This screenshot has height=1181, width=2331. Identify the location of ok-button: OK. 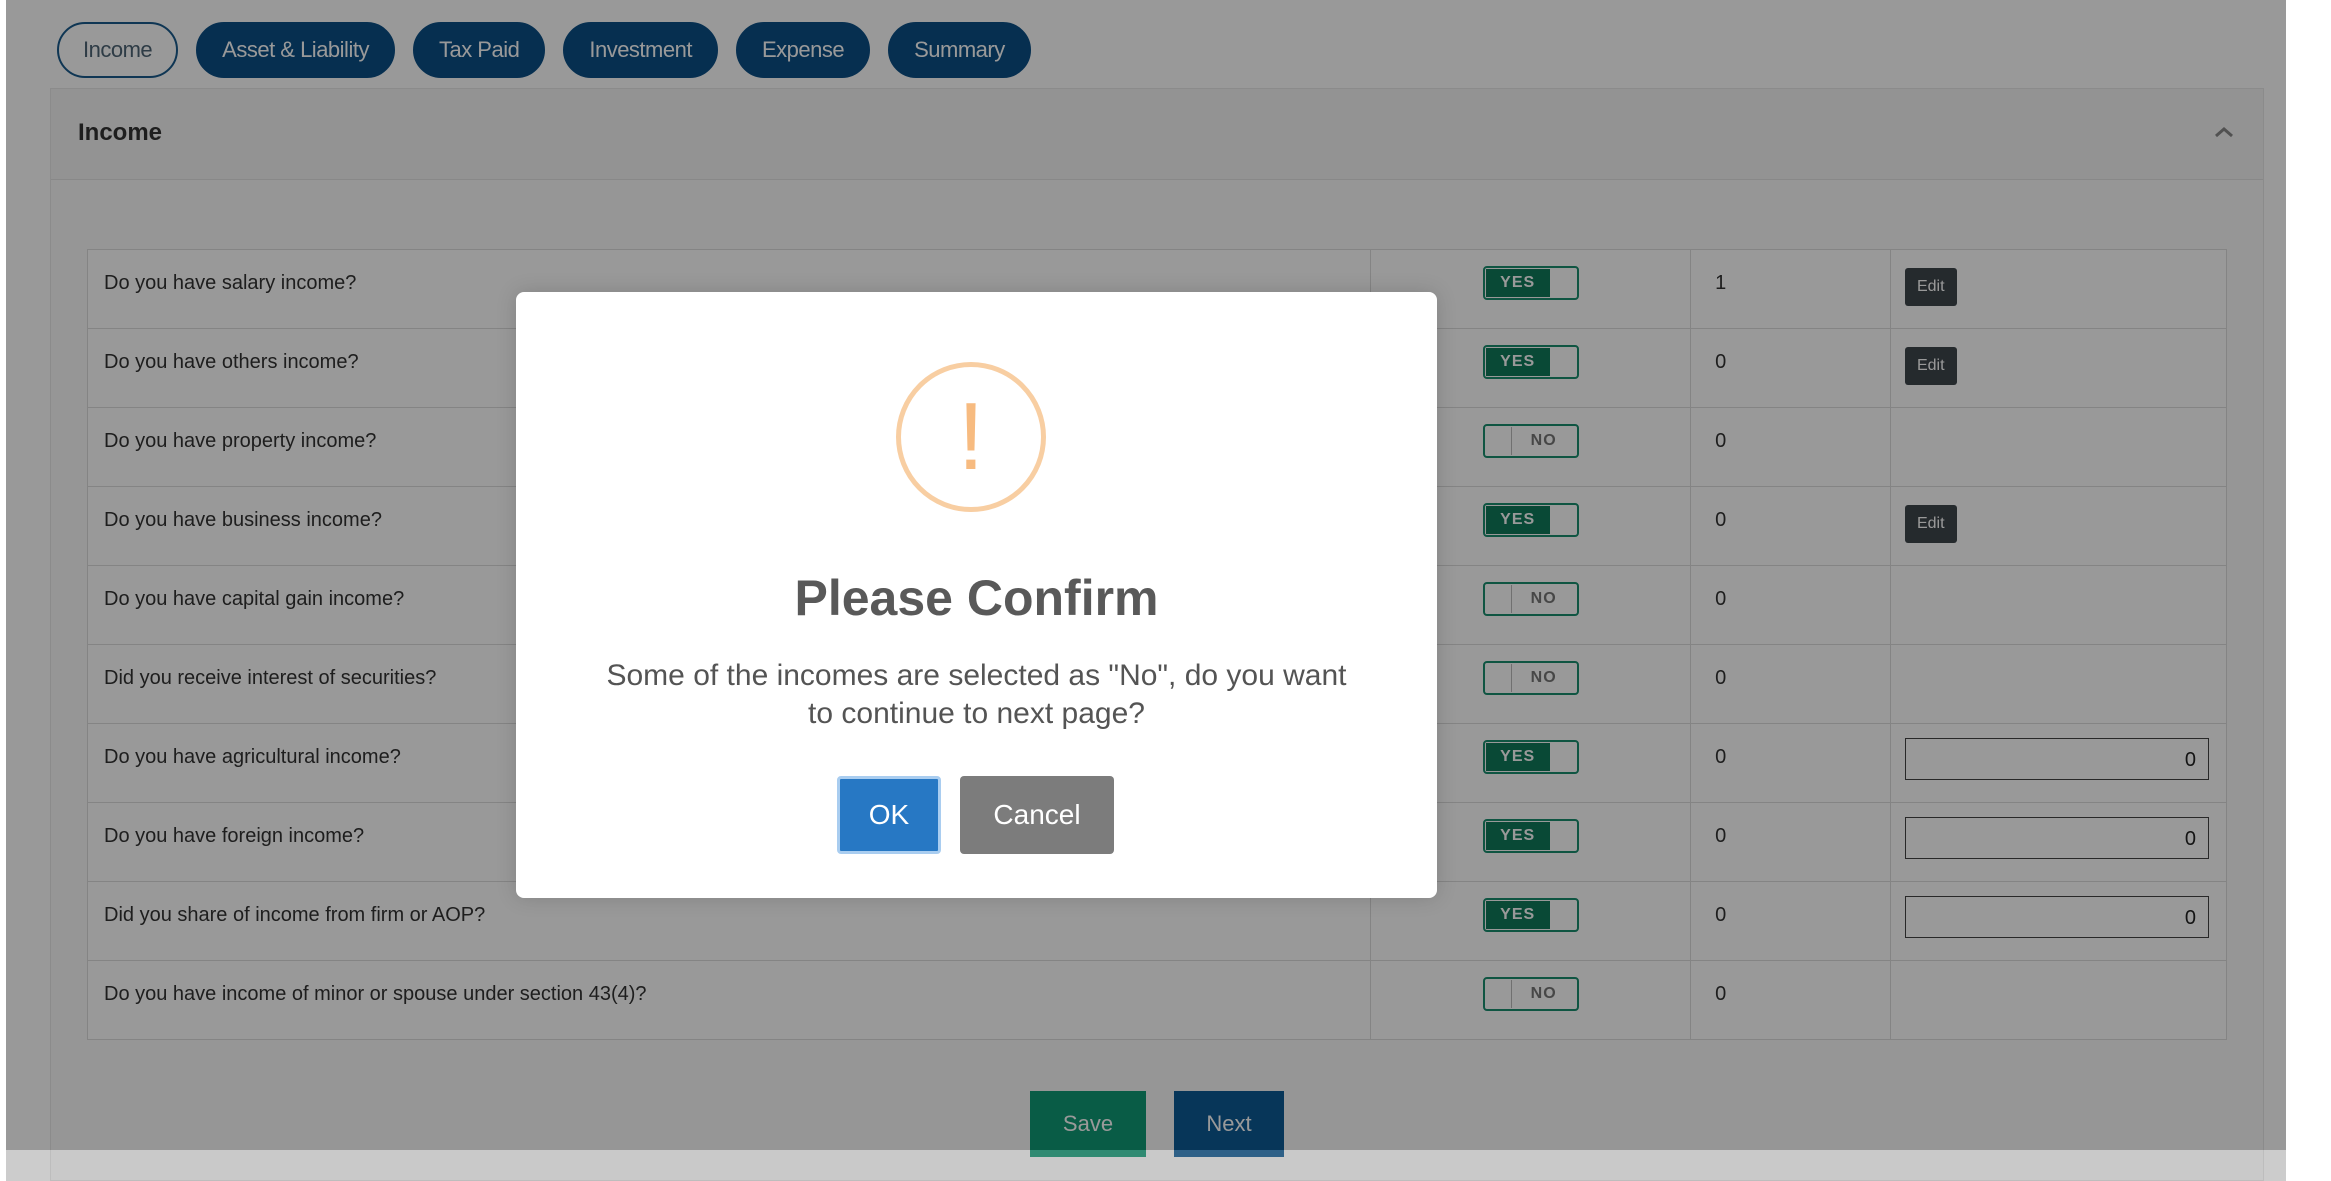
(889, 815).